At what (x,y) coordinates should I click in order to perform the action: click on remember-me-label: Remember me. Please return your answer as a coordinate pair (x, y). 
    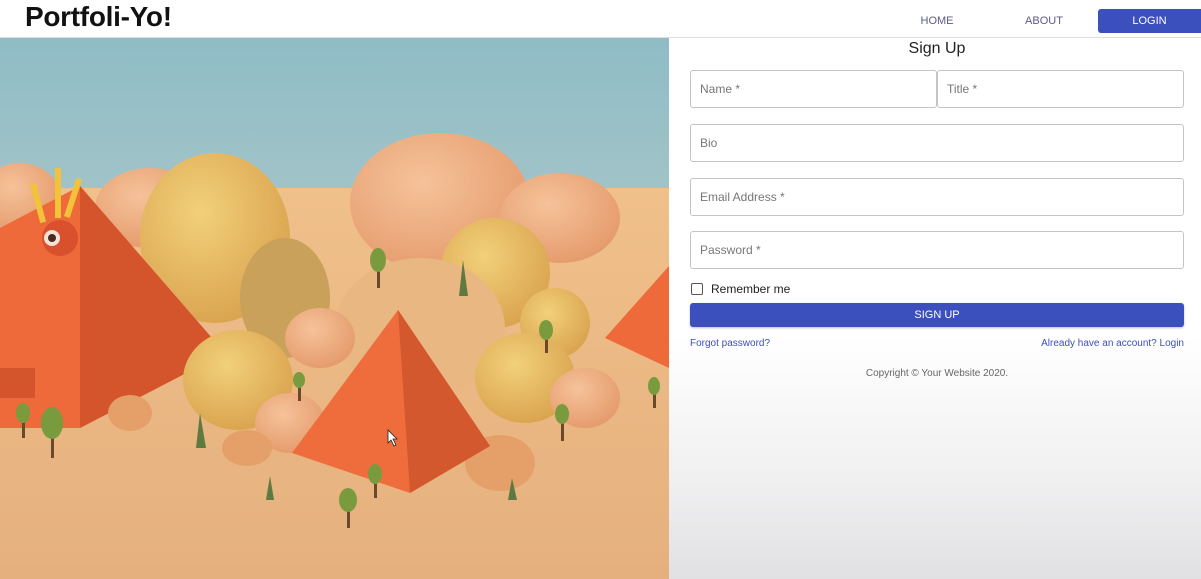
    Looking at the image, I should click on (751, 289).